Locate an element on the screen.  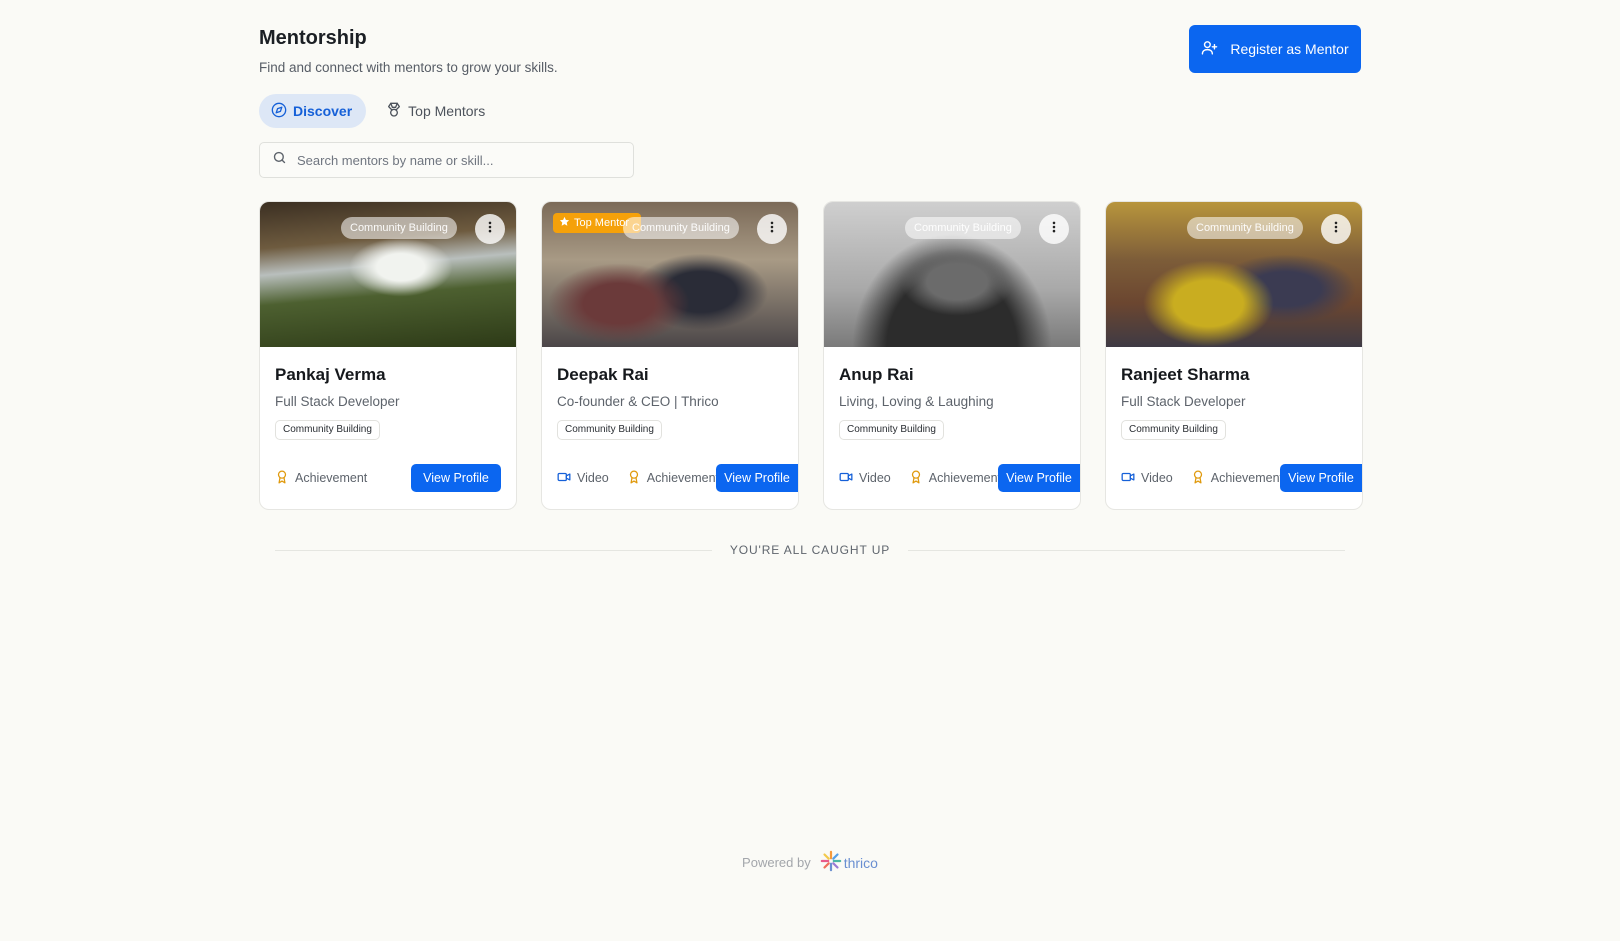
mentor-role: Living, Loving & Laughing is located at coordinates (916, 401).